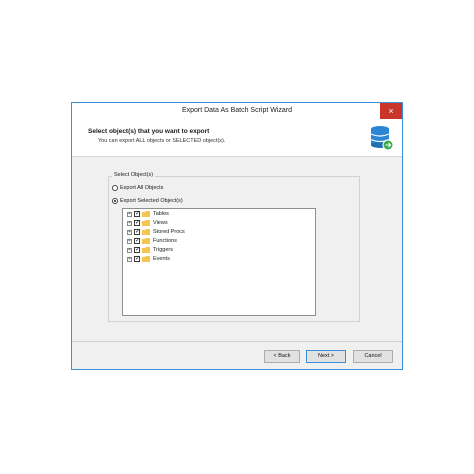 Image resolution: width=474 pixels, height=474 pixels. I want to click on tree-item-events: + ✓ Events, so click(148, 259).